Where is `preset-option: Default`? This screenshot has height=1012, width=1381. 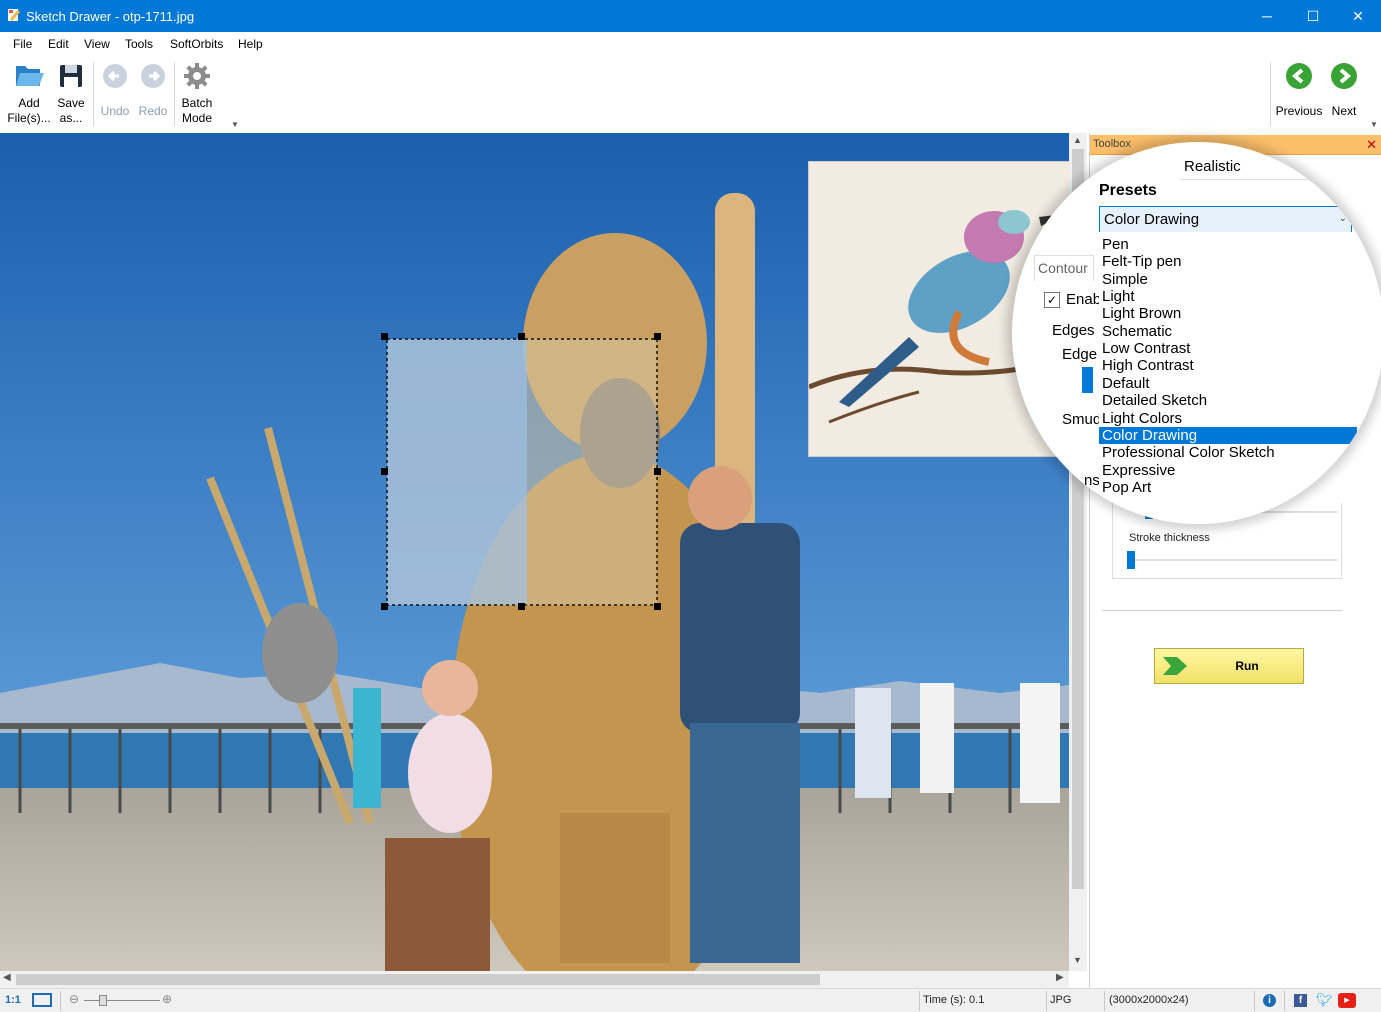
preset-option: Default is located at coordinates (1126, 383).